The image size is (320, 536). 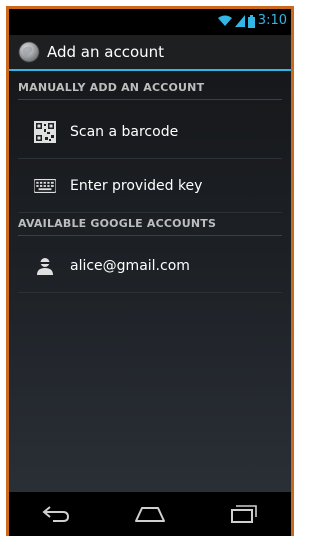 I want to click on account-email: alice@gmail.com, so click(x=130, y=265).